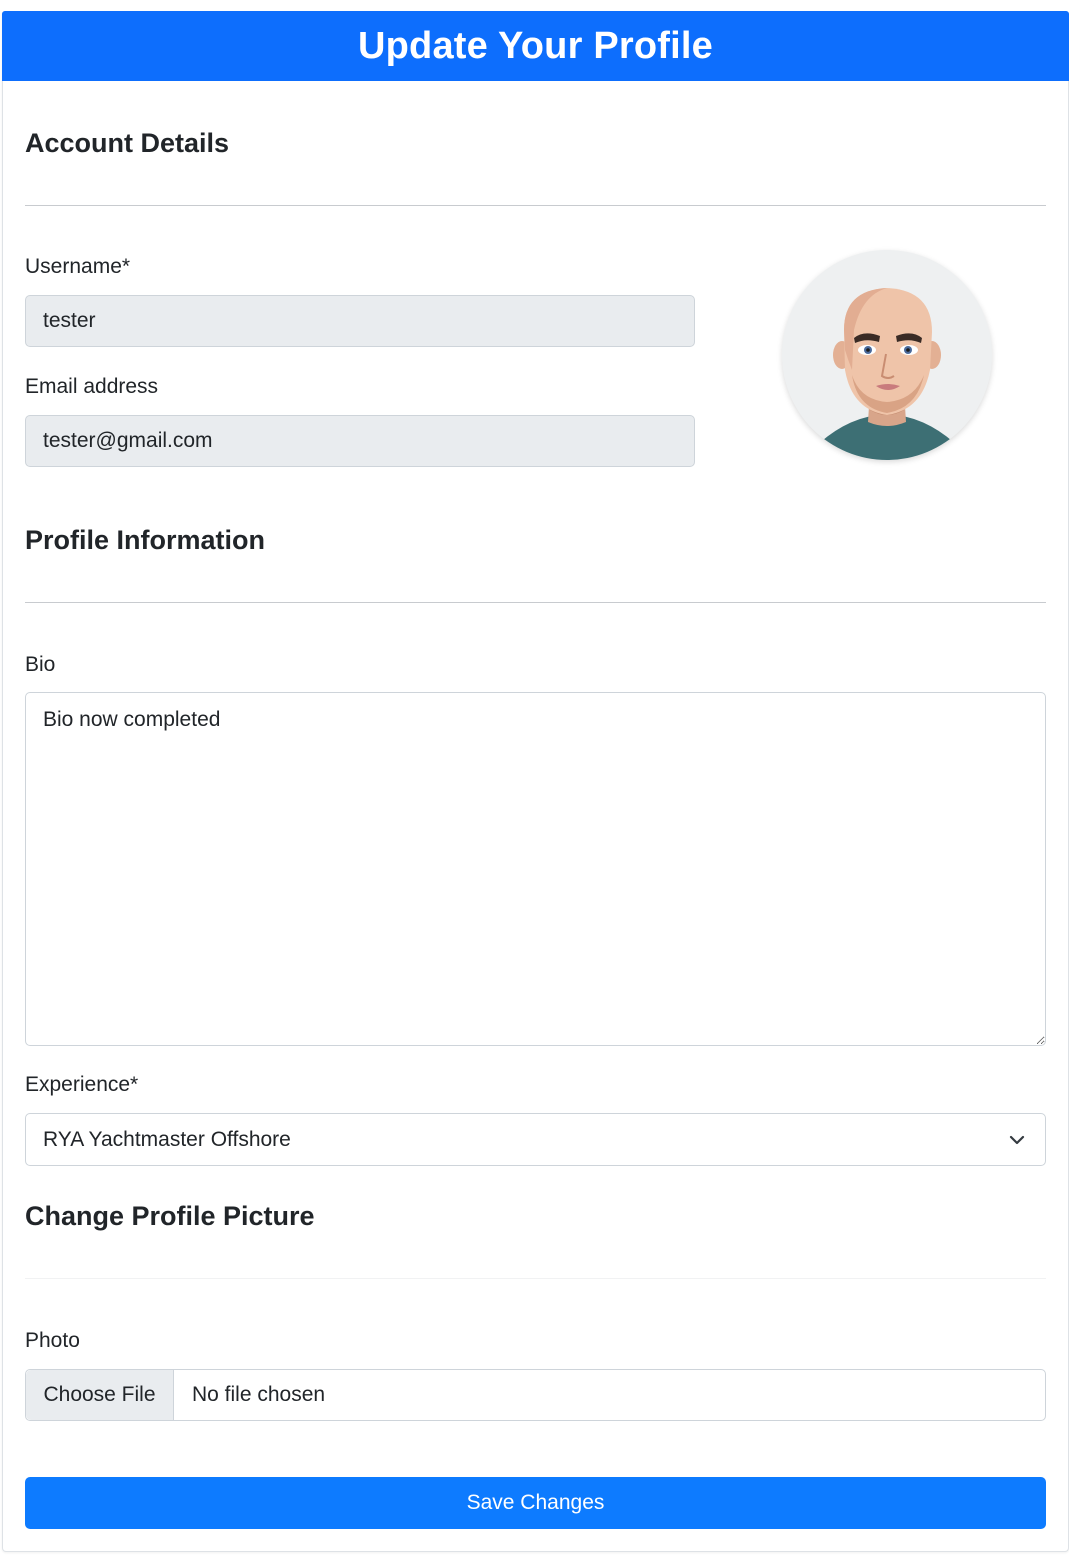 The image size is (1069, 1559). What do you see at coordinates (535, 1395) in the screenshot?
I see `photo-file-input: Choose File No file chosen` at bounding box center [535, 1395].